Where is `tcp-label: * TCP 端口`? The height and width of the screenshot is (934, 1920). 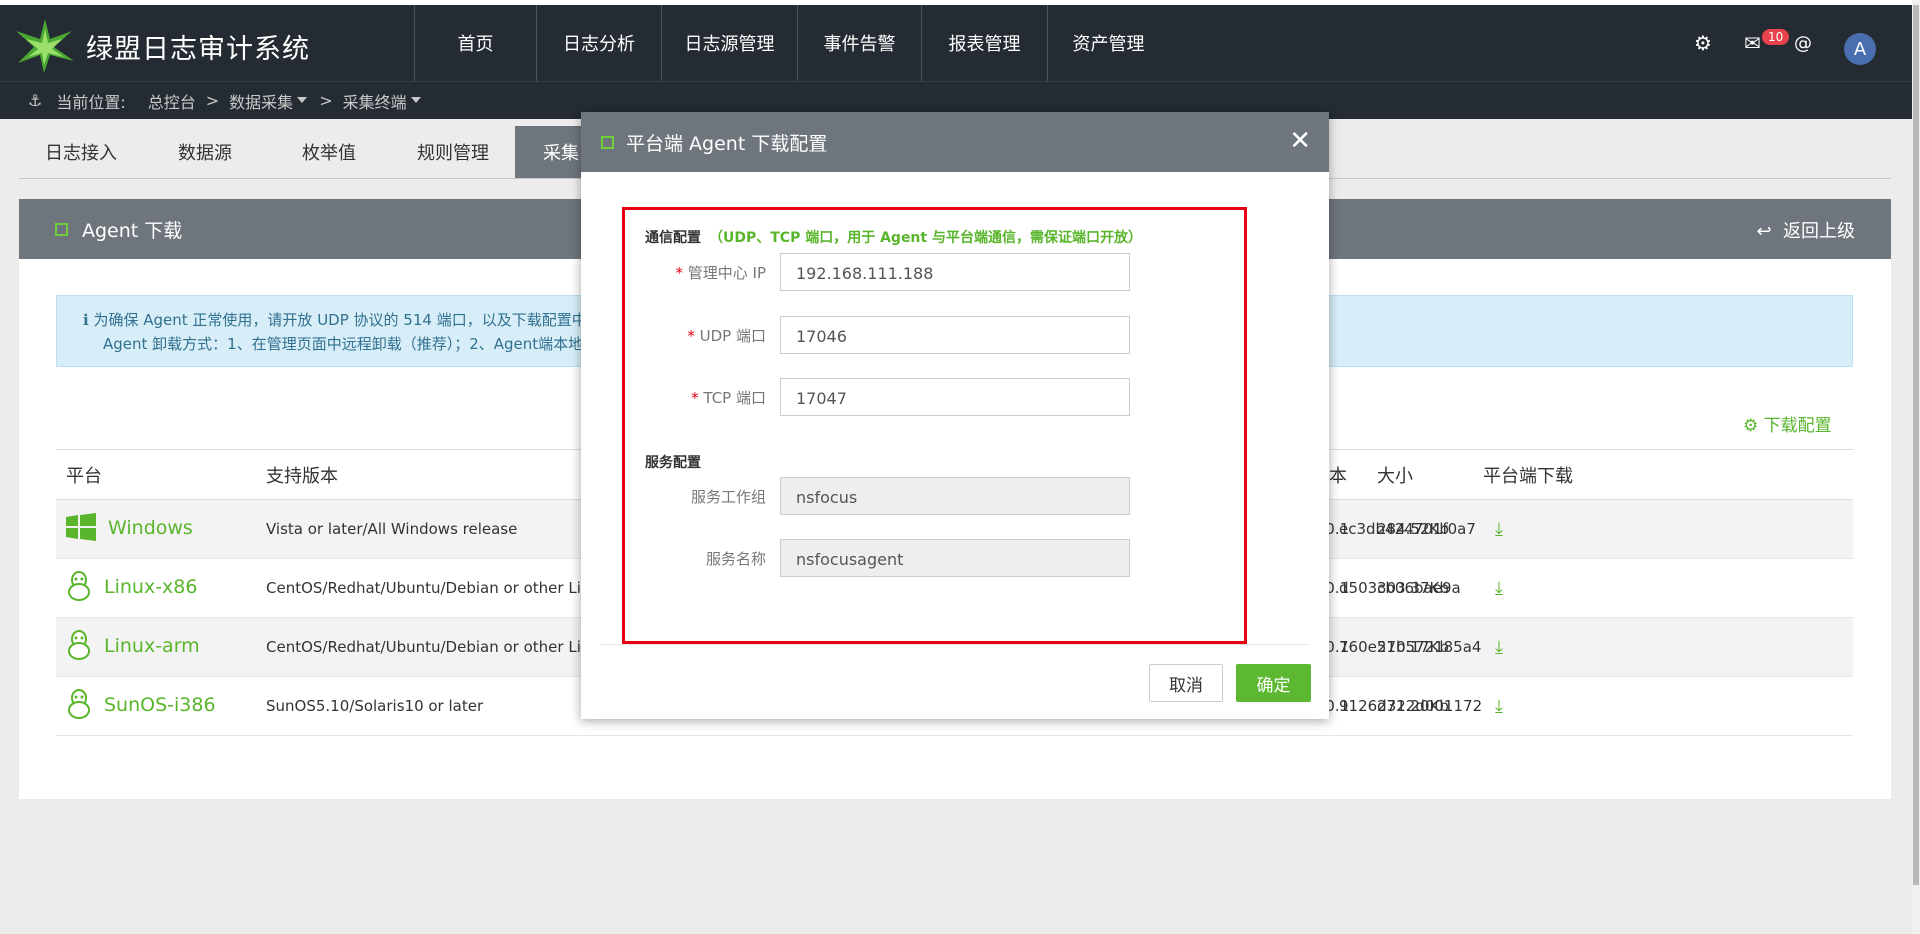 tcp-label: * TCP 端口 is located at coordinates (728, 398).